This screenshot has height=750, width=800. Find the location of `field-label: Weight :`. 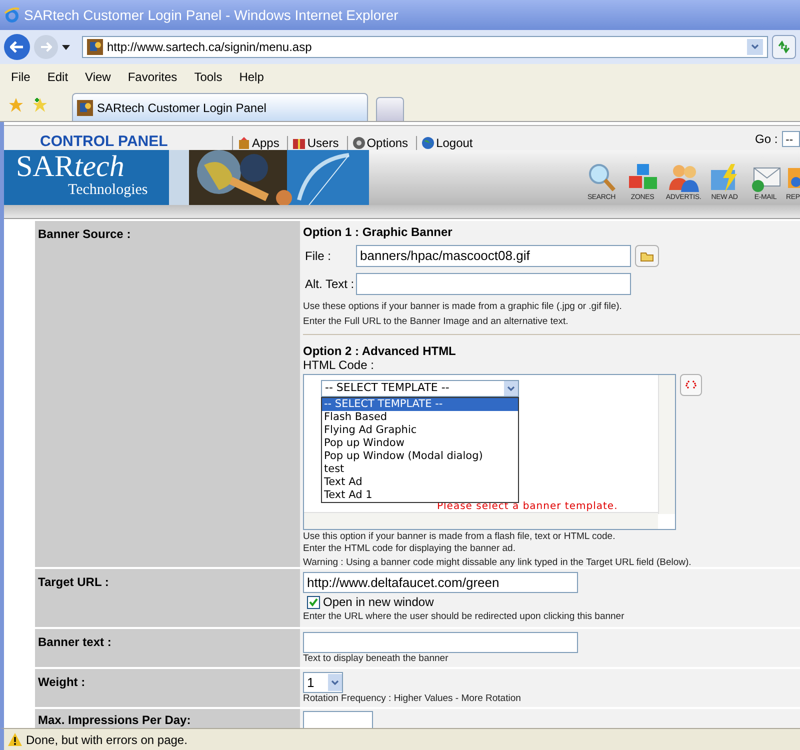

field-label: Weight : is located at coordinates (62, 682).